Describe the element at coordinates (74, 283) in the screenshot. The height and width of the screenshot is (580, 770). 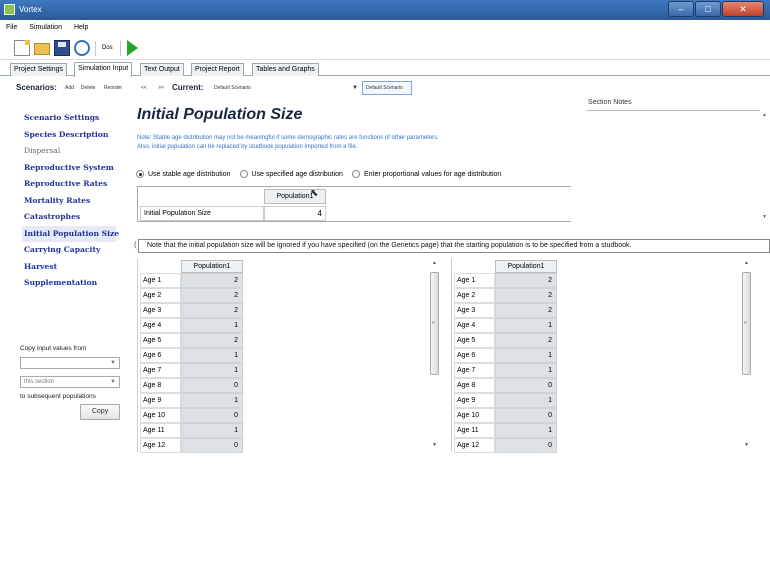
I see `nav-supplementation: Supplementation` at that location.